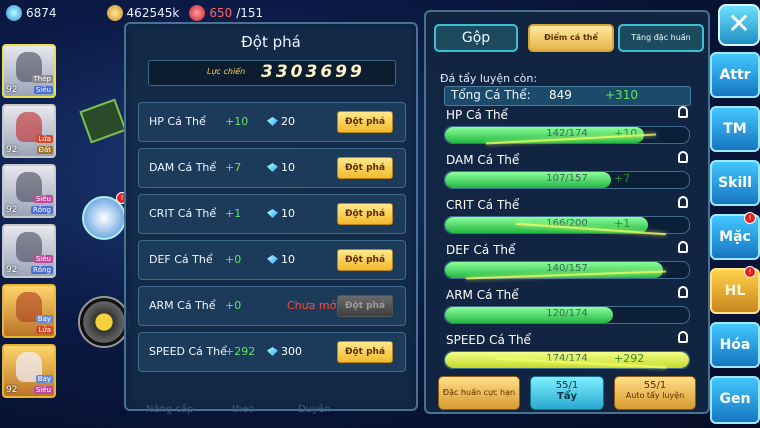 The image size is (760, 428). Describe the element at coordinates (655, 385) in the screenshot. I see `auto-wash-count: 55/1` at that location.